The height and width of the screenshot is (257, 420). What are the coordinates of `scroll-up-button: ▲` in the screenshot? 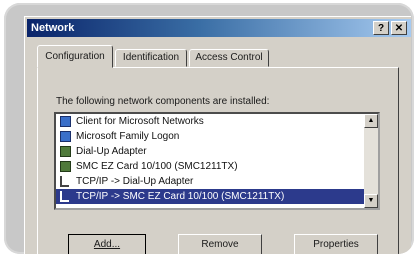 It's located at (371, 121).